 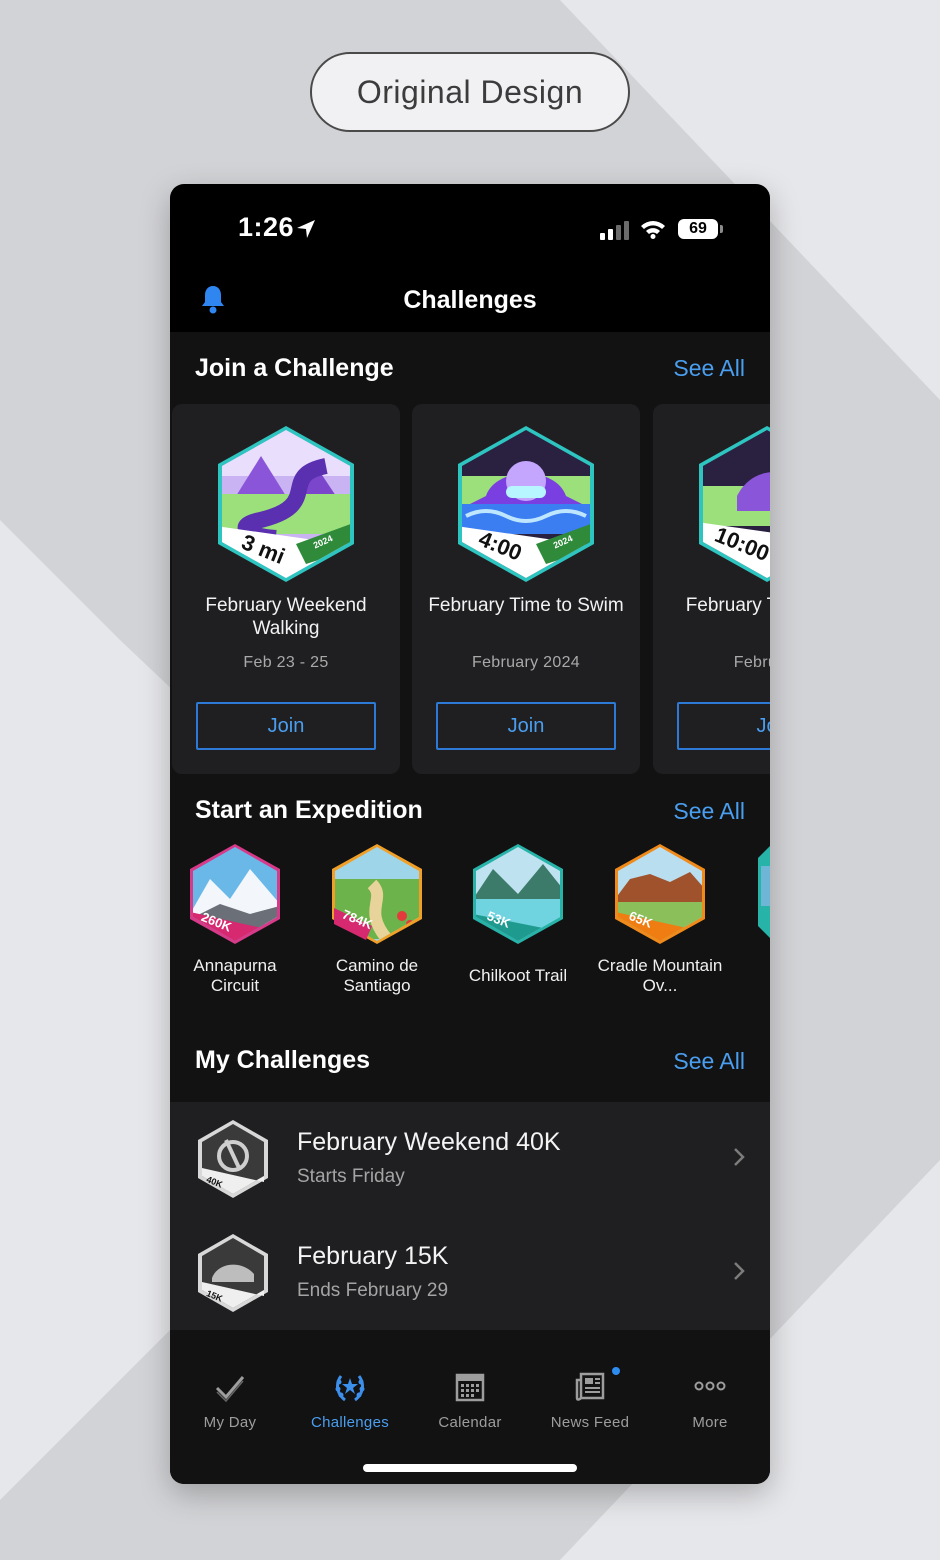 I want to click on my-challenge-row: 40K February Weekend 40K Starts Friday, so click(x=470, y=1159).